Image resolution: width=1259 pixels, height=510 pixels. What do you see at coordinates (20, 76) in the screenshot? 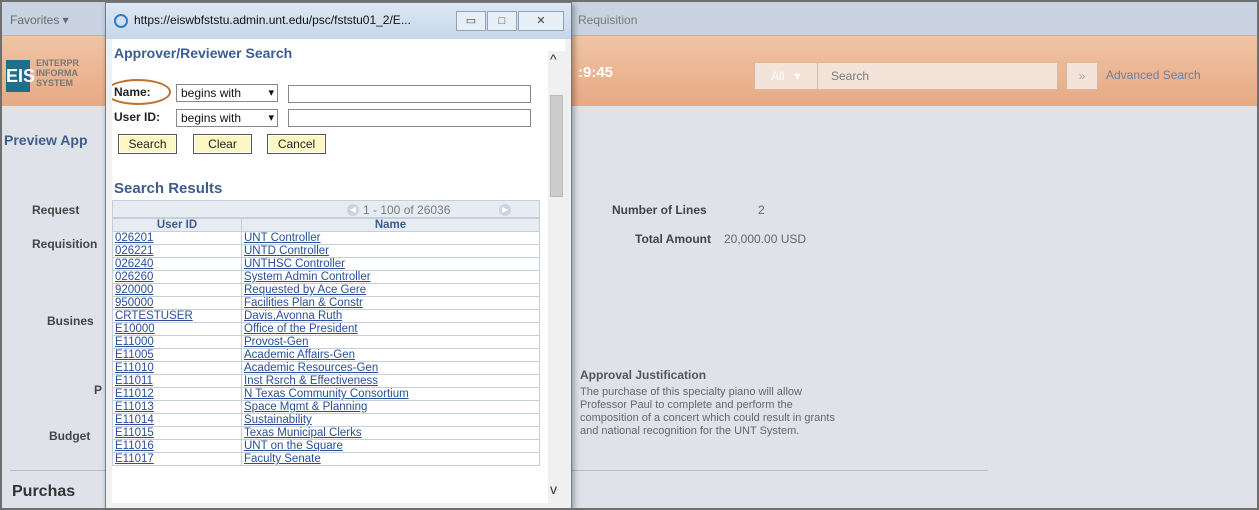
I see `eis-logo: EIS` at bounding box center [20, 76].